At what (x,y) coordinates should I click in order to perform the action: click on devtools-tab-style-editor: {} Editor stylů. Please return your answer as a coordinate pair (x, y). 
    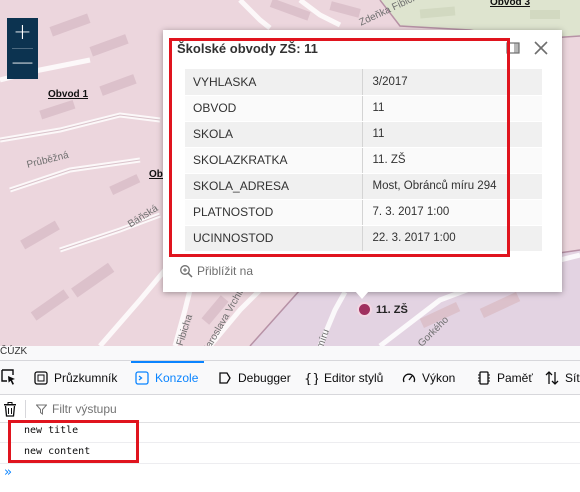
    Looking at the image, I should click on (343, 377).